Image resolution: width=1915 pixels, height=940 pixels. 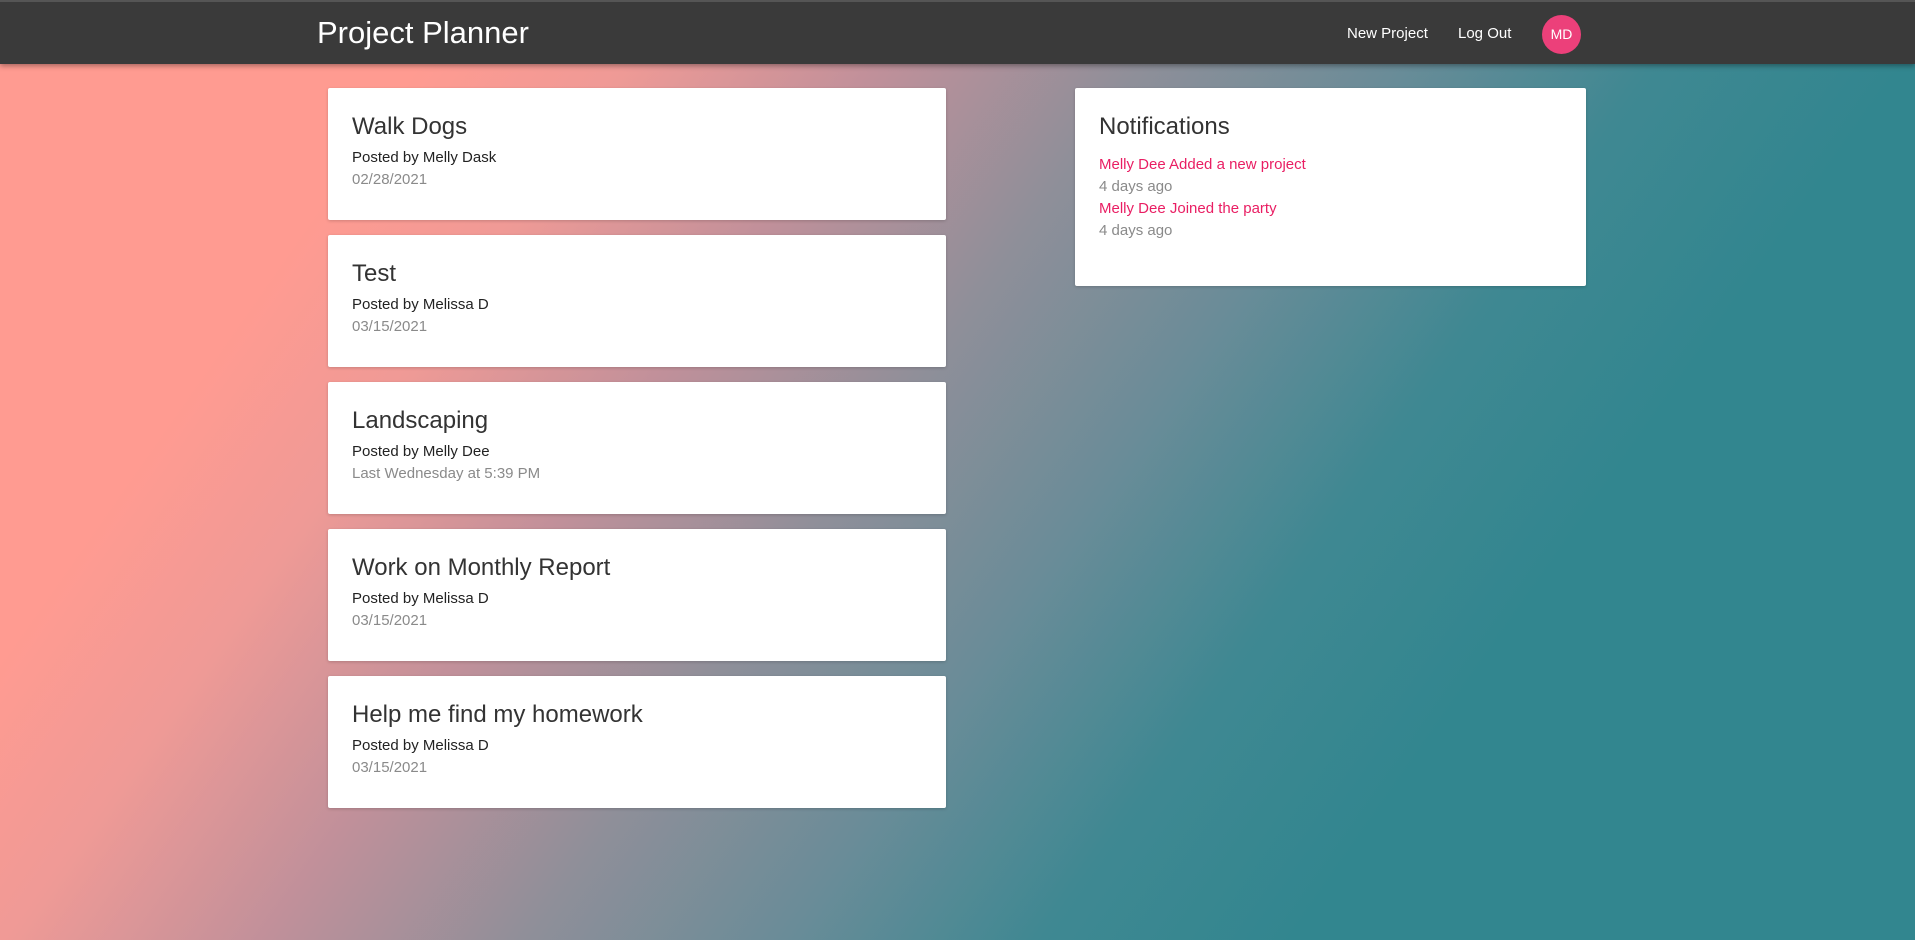 I want to click on new-project-link: New Project, so click(x=1387, y=34).